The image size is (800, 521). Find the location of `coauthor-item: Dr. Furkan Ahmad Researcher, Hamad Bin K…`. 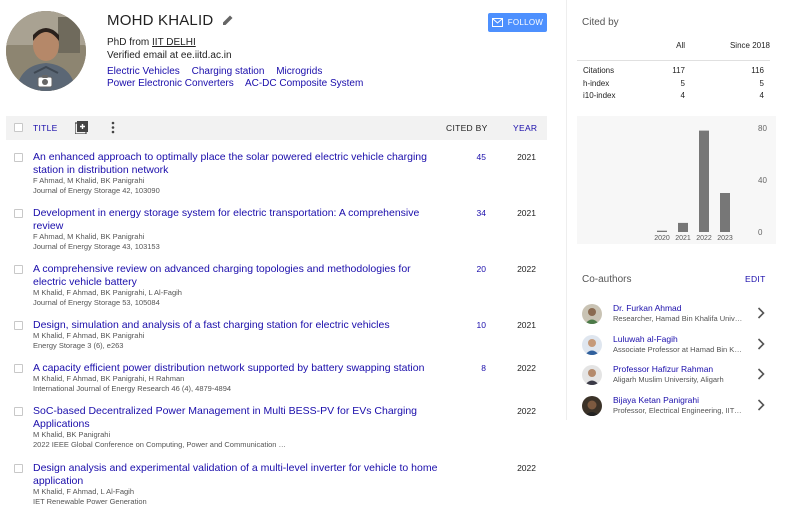

coauthor-item: Dr. Furkan Ahmad Researcher, Hamad Bin K… is located at coordinates (677, 316).